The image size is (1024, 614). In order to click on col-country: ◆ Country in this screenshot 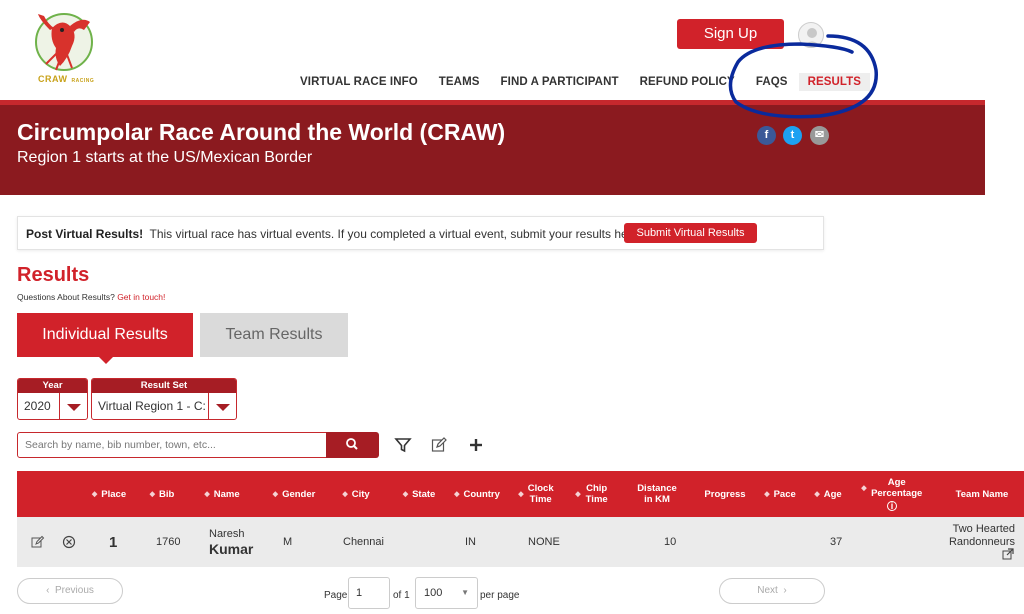, I will do `click(477, 494)`.